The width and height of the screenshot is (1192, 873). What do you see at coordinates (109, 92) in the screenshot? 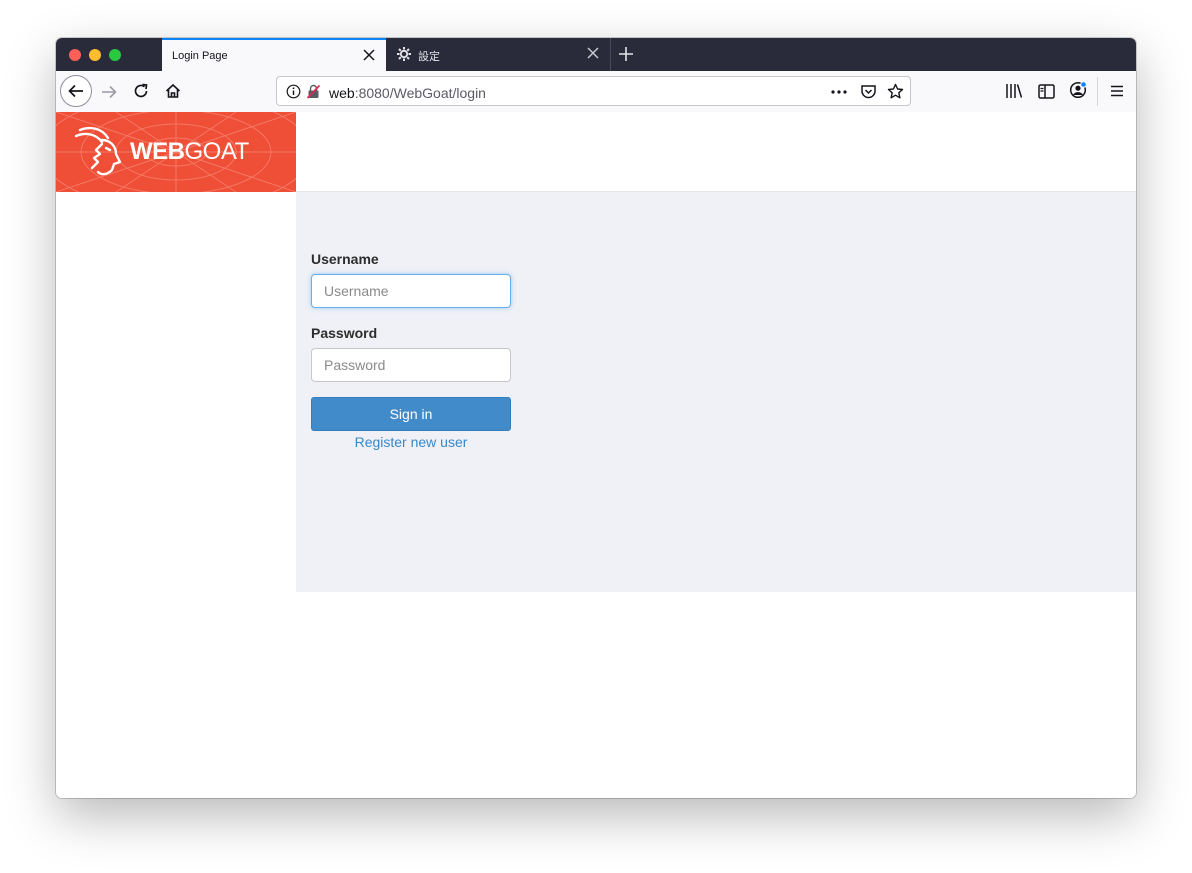
I see `forward-button` at bounding box center [109, 92].